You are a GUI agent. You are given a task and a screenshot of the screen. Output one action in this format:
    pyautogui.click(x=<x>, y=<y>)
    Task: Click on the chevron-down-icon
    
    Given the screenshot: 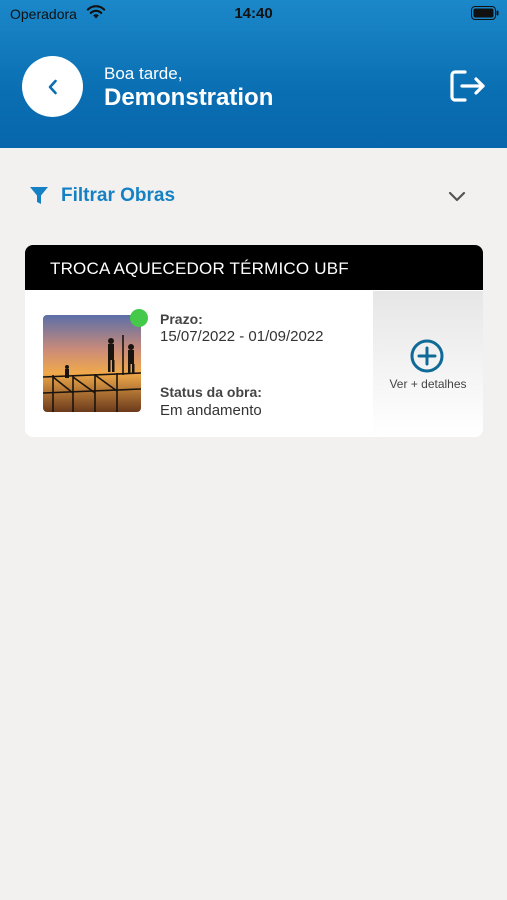 What is the action you would take?
    pyautogui.click(x=457, y=196)
    